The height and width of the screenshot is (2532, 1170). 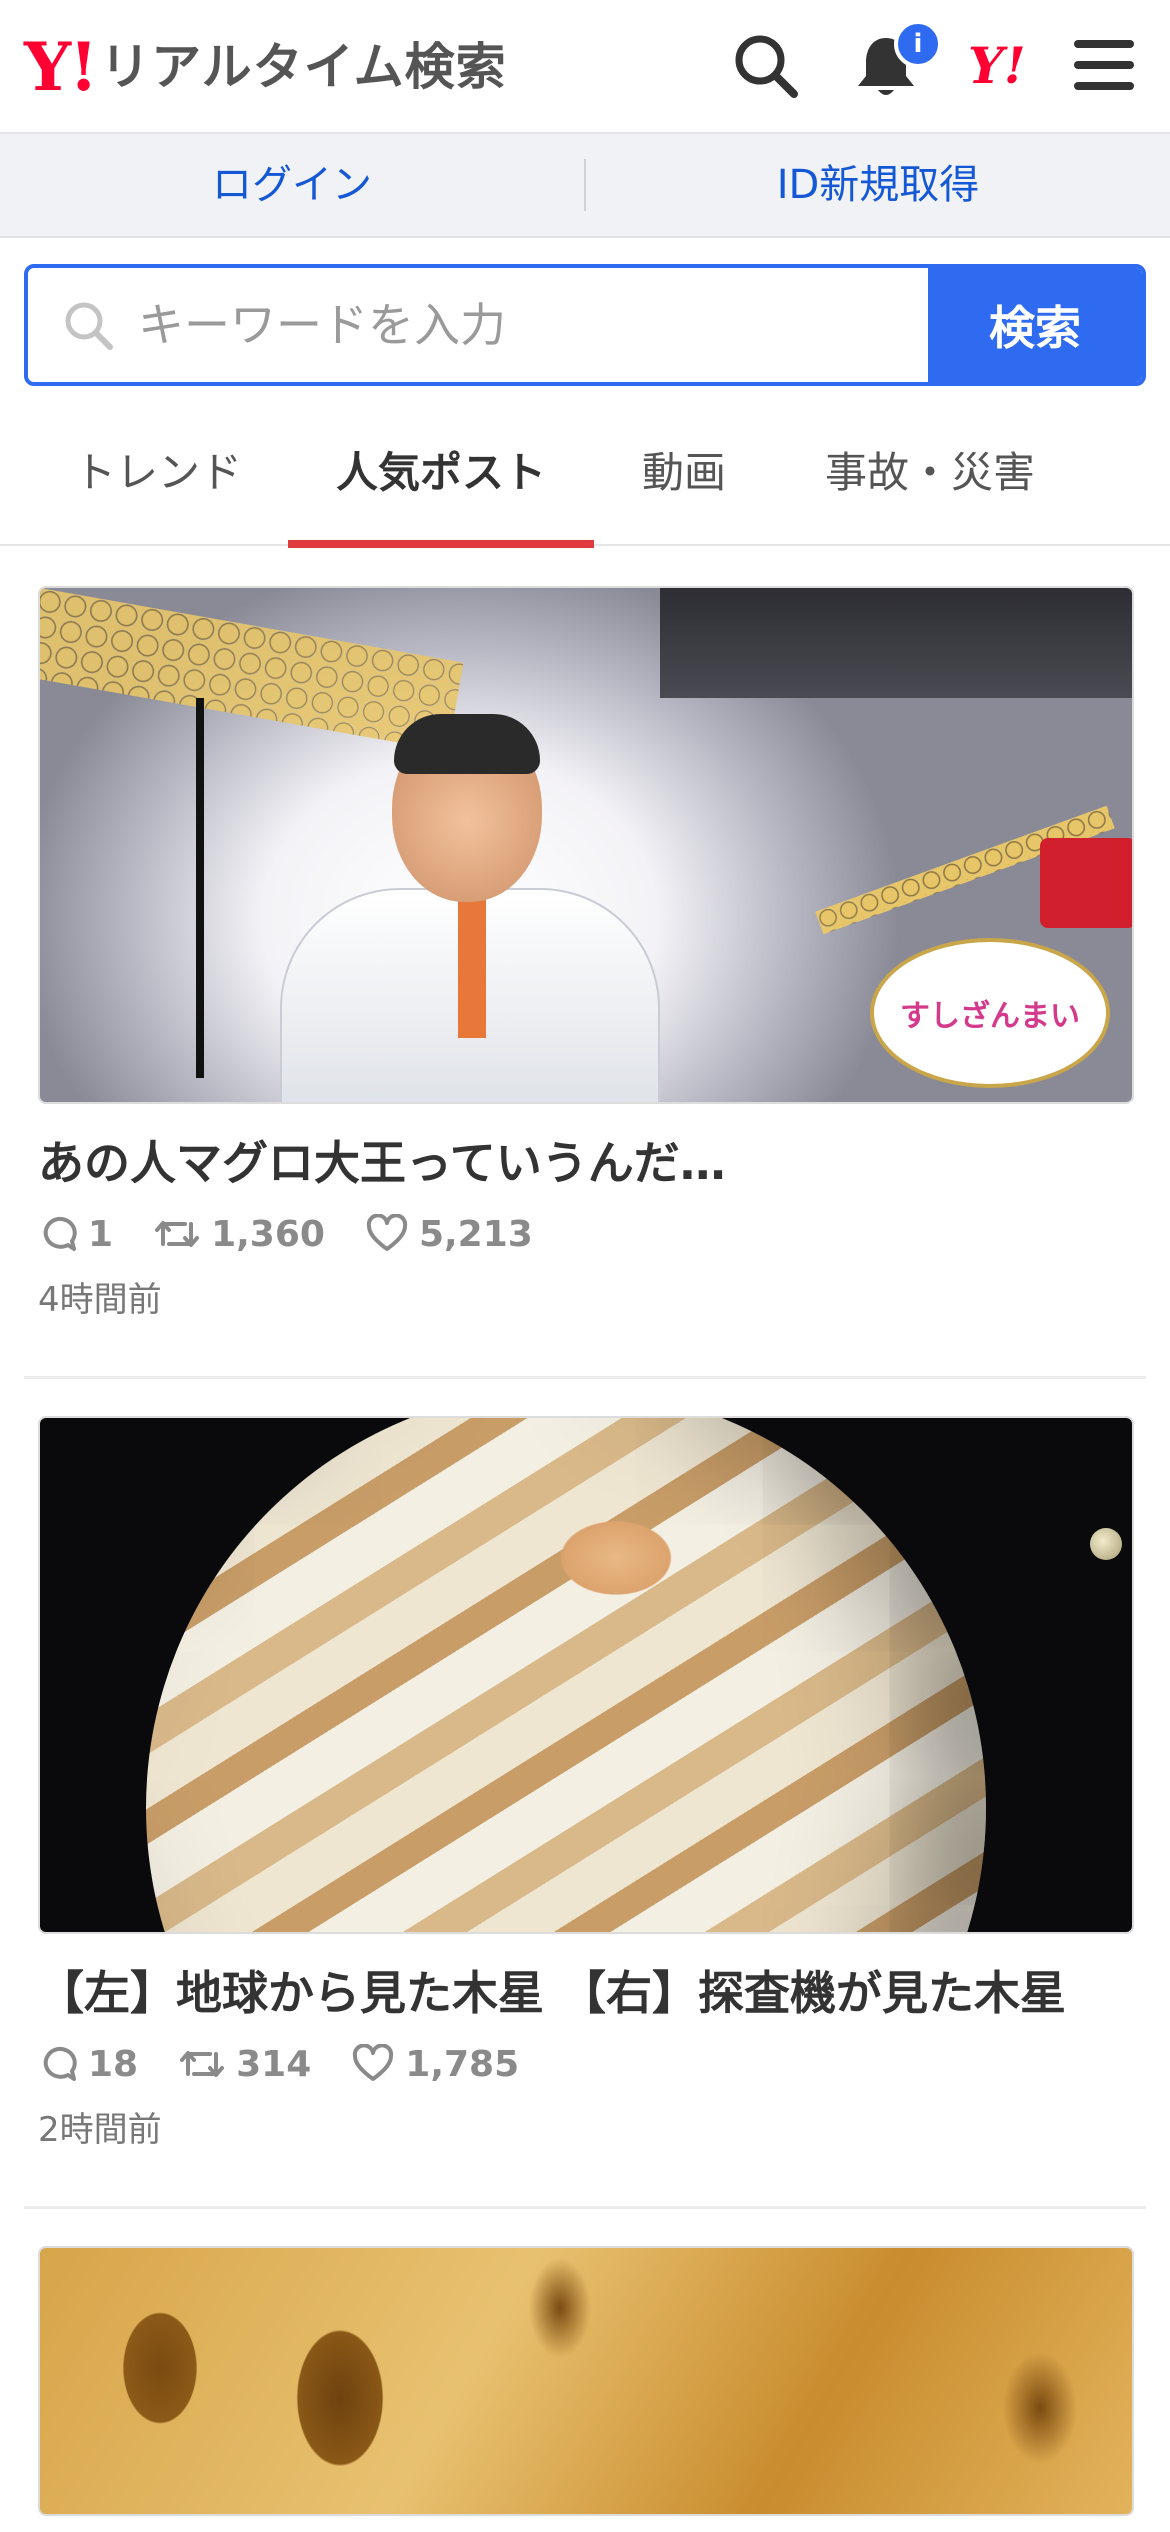 I want to click on login-bar: ログイン ID新規取得, so click(x=585, y=186).